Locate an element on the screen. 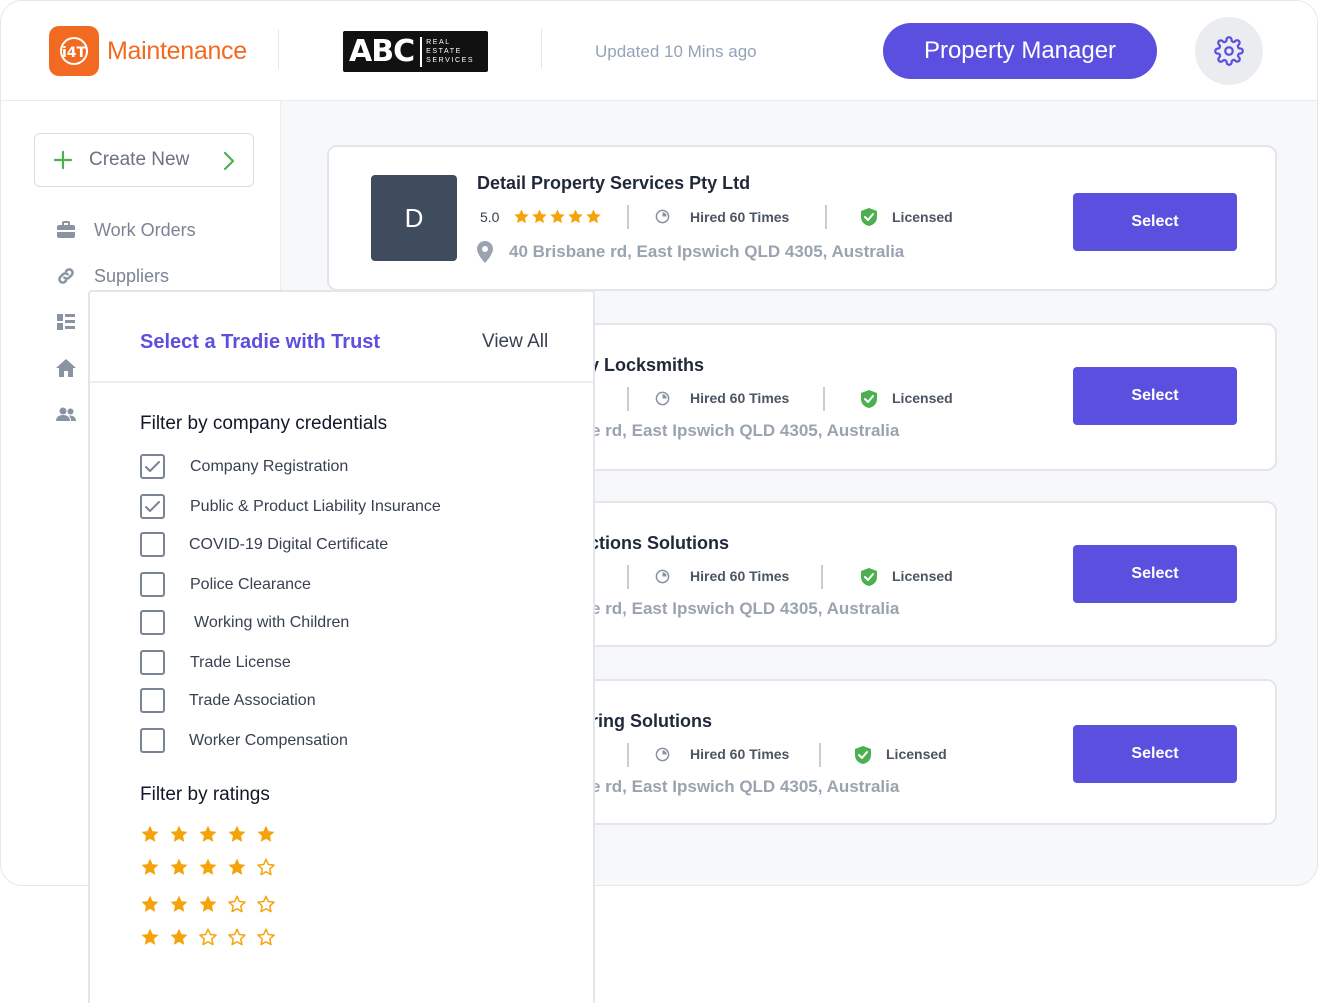 The image size is (1318, 1004). supplier-star-rating is located at coordinates (557, 216).